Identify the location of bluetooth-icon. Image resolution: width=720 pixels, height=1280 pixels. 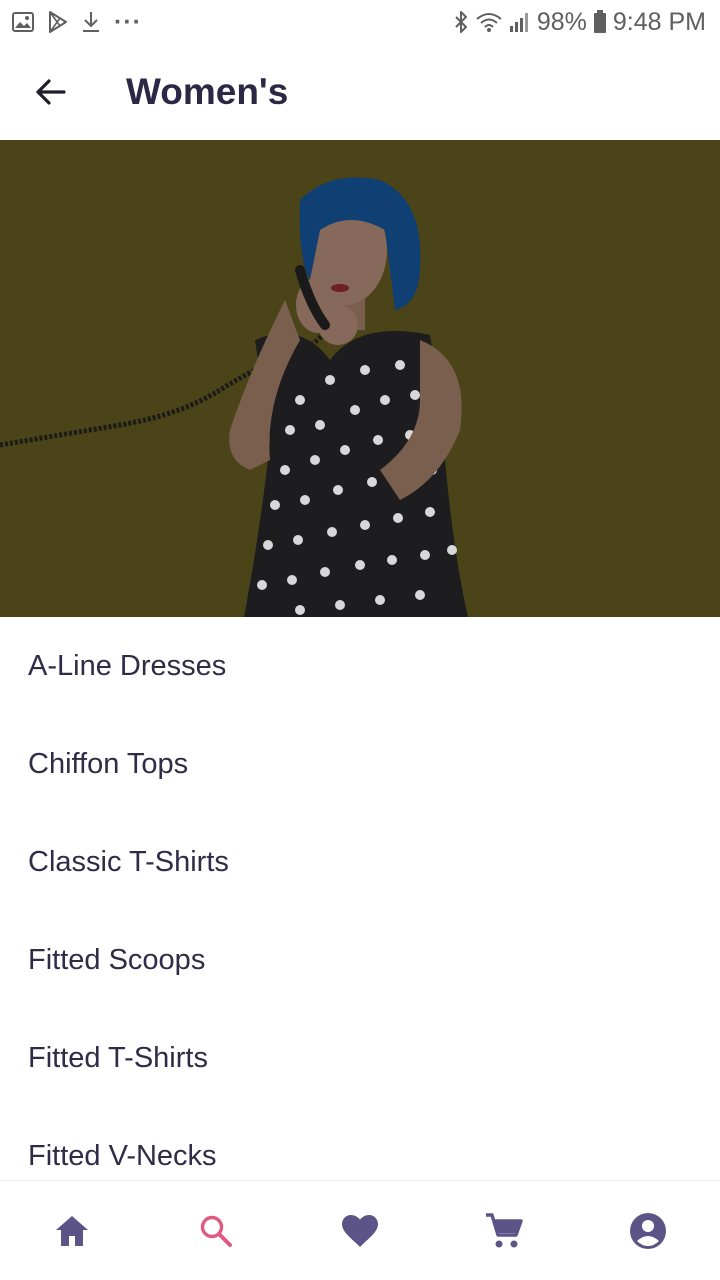
(461, 22).